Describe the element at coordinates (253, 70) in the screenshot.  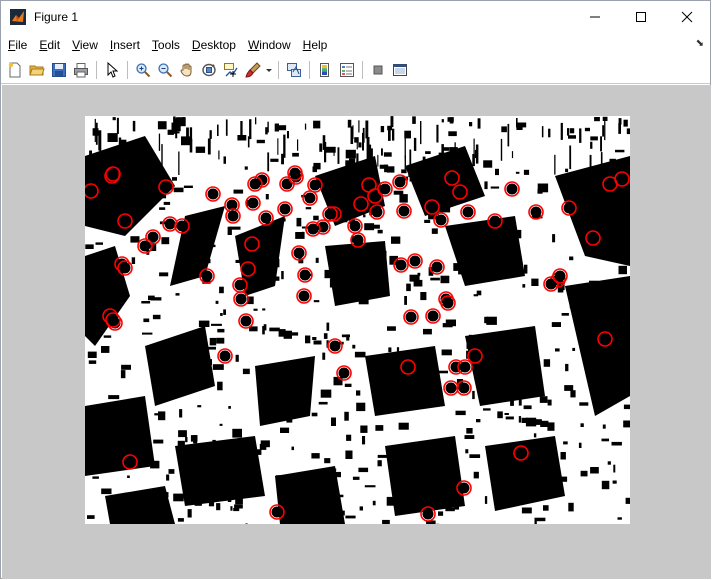
I see `brush-icon` at that location.